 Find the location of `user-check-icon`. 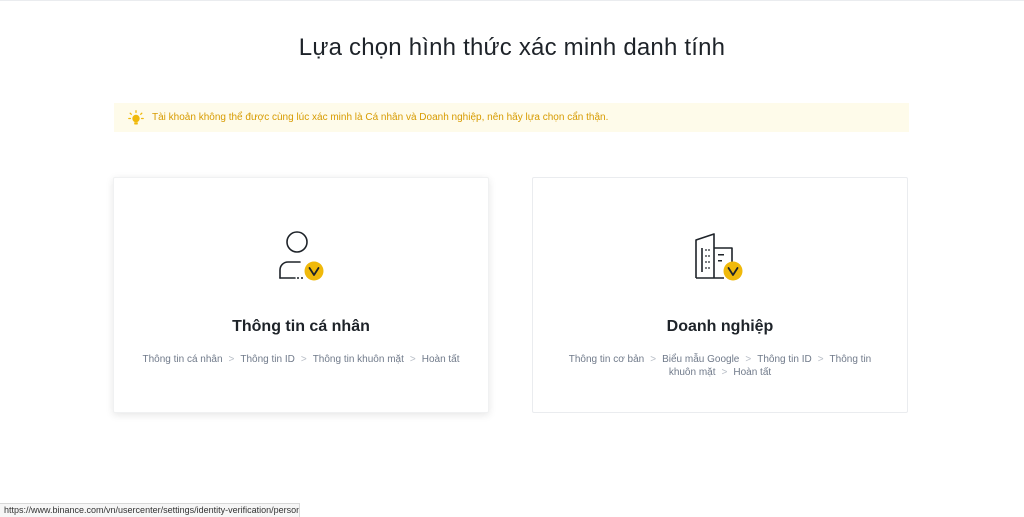

user-check-icon is located at coordinates (301, 258).